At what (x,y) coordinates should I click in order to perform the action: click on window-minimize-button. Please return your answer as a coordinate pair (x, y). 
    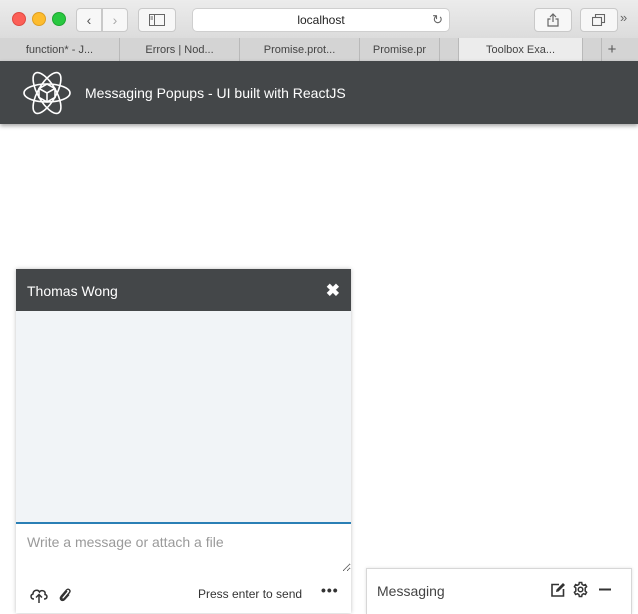
    Looking at the image, I should click on (39, 19).